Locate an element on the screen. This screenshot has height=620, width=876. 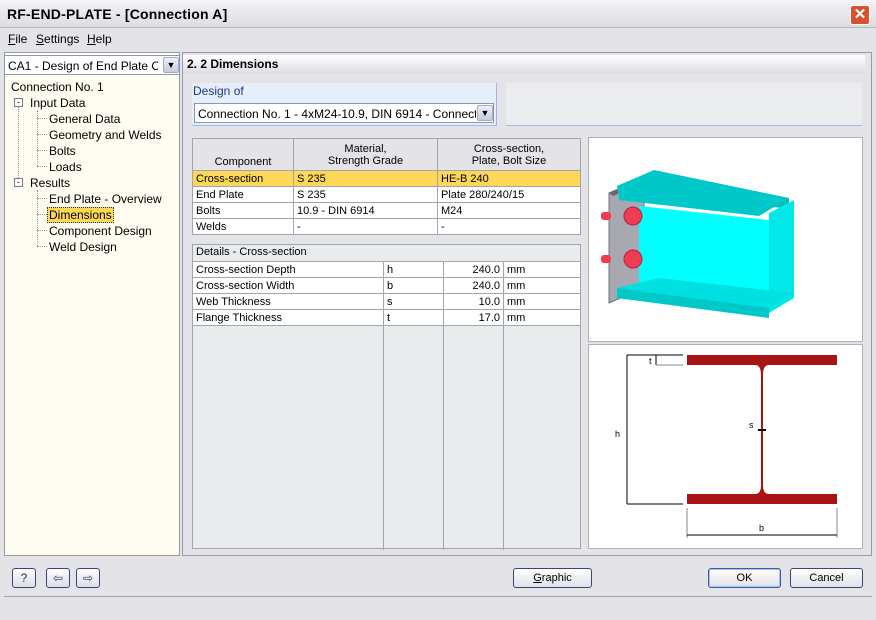
column-header-cross-section: Cross-section, Plate, Bolt Size is located at coordinates (509, 154).